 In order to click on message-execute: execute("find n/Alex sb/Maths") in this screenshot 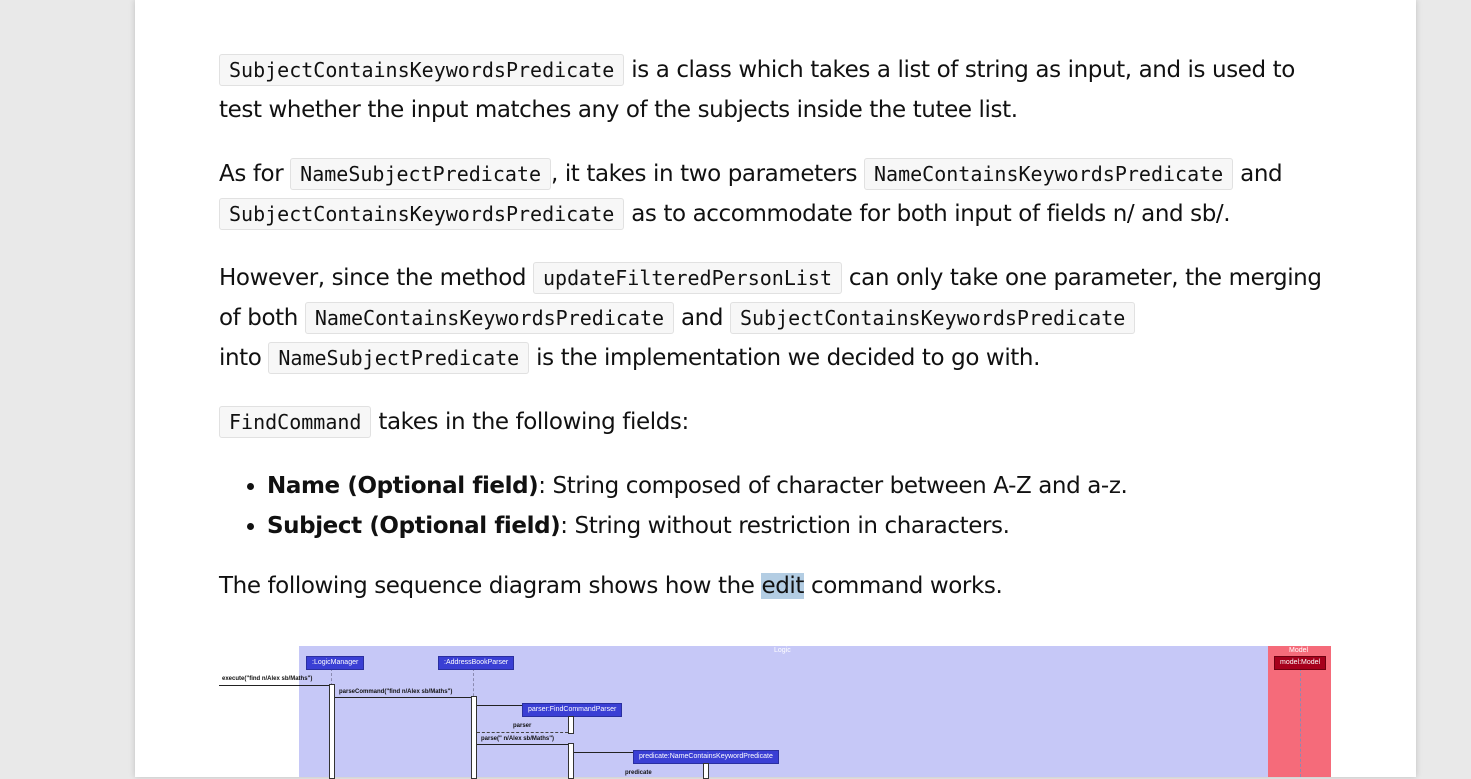, I will do `click(267, 679)`.